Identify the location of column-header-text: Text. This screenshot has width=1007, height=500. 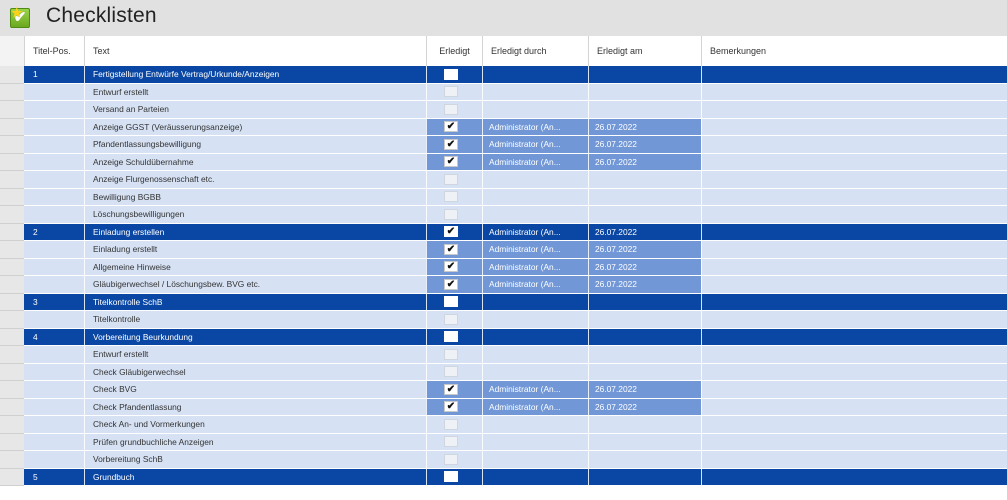
(255, 51).